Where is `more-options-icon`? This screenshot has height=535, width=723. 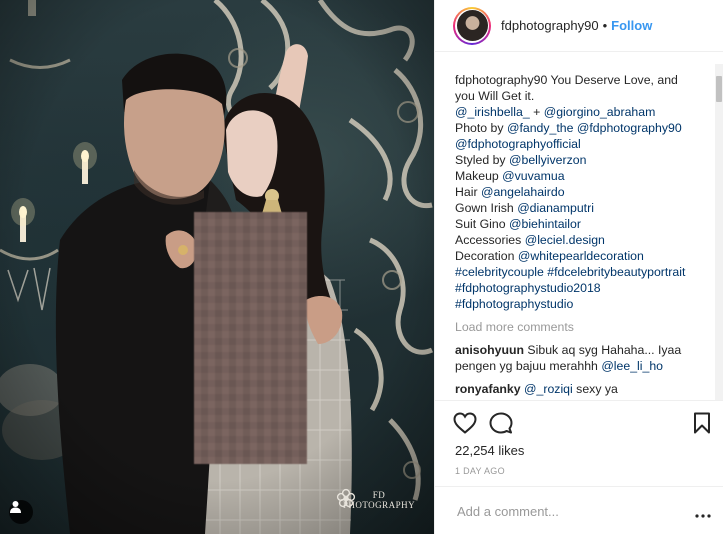
more-options-icon is located at coordinates (703, 516).